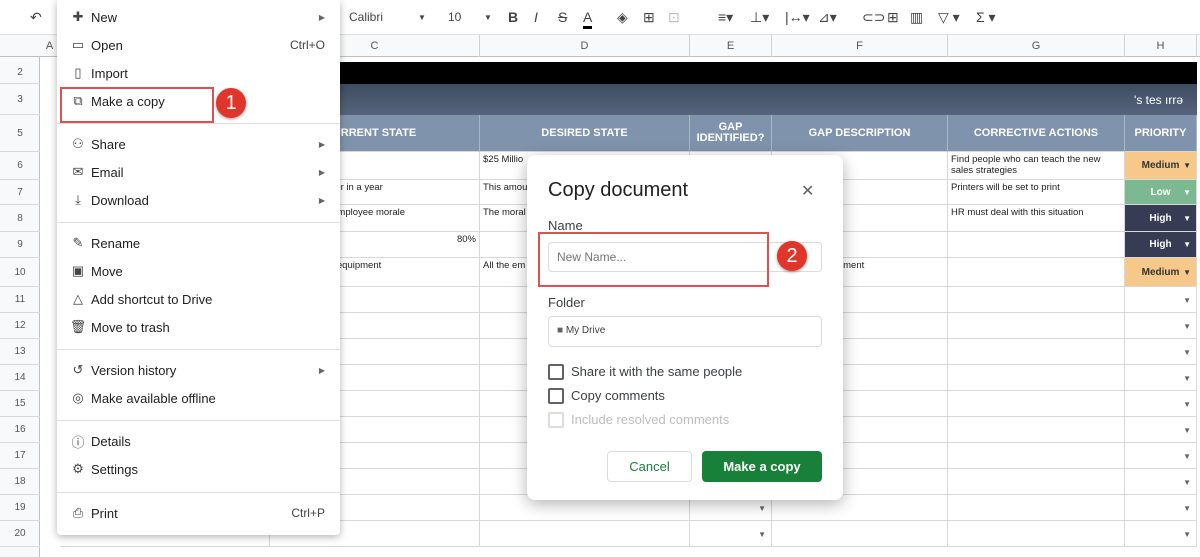 The image size is (1200, 557). What do you see at coordinates (618, 395) in the screenshot?
I see `copy-comments-label: Copy comments` at bounding box center [618, 395].